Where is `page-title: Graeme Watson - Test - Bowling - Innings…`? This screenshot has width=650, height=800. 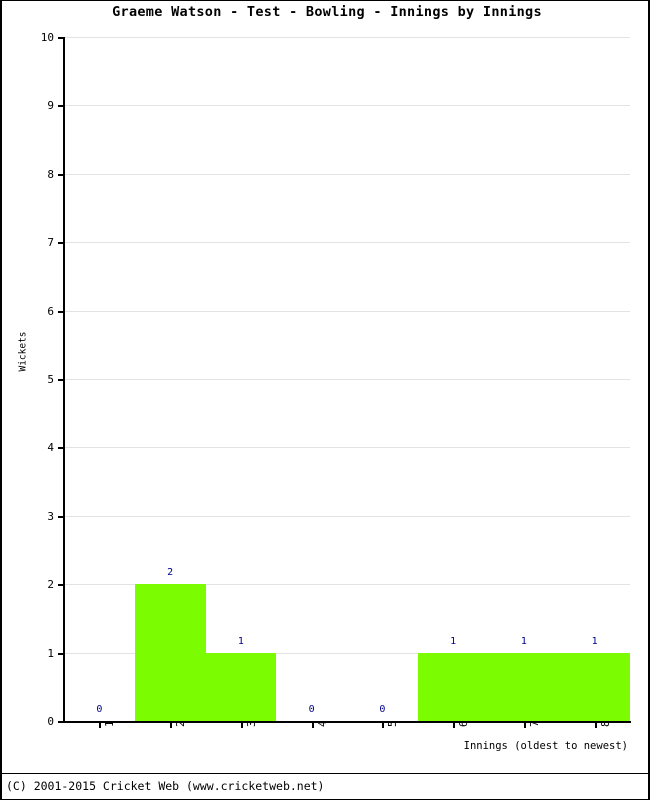
page-title: Graeme Watson - Test - Bowling - Innings… is located at coordinates (327, 12).